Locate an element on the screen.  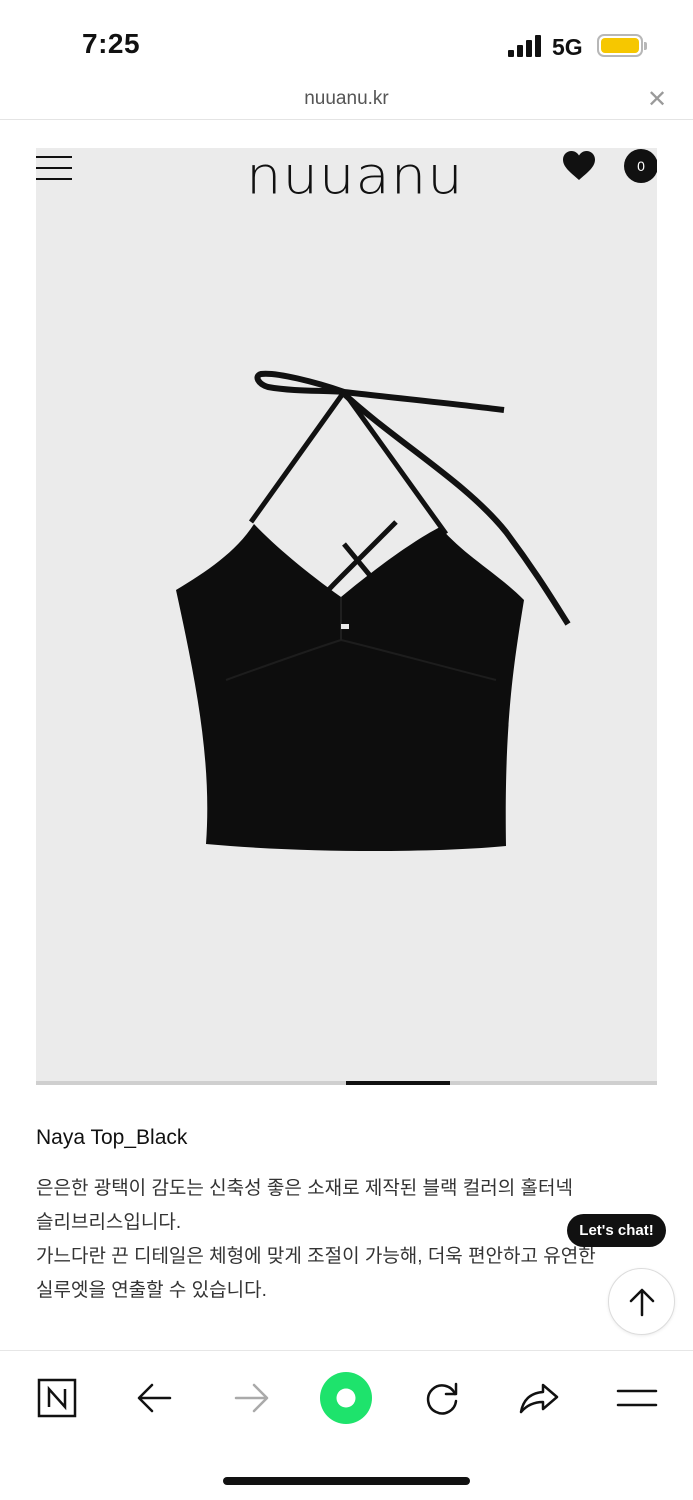
home-indicator is located at coordinates (346, 1481).